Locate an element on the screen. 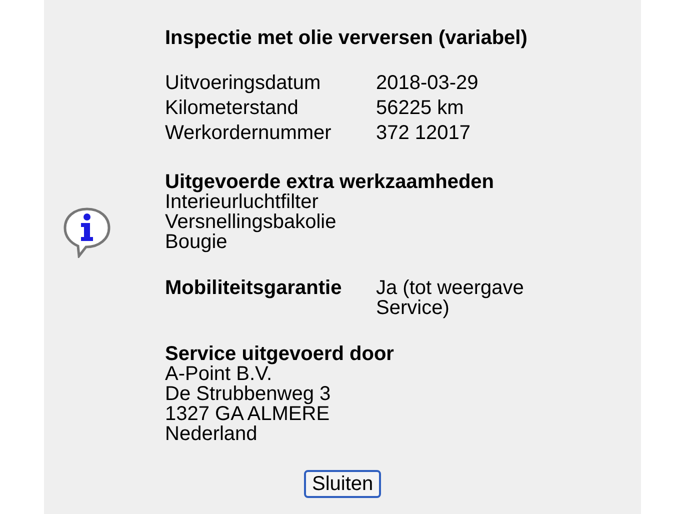 This screenshot has height=514, width=685. list-item: Versnellingsbakolie is located at coordinates (251, 222).